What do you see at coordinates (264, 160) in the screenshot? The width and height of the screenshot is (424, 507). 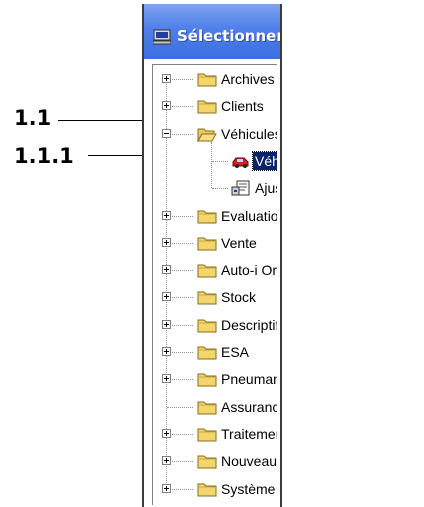 I see `tree-item-label-selected: Véhicules` at bounding box center [264, 160].